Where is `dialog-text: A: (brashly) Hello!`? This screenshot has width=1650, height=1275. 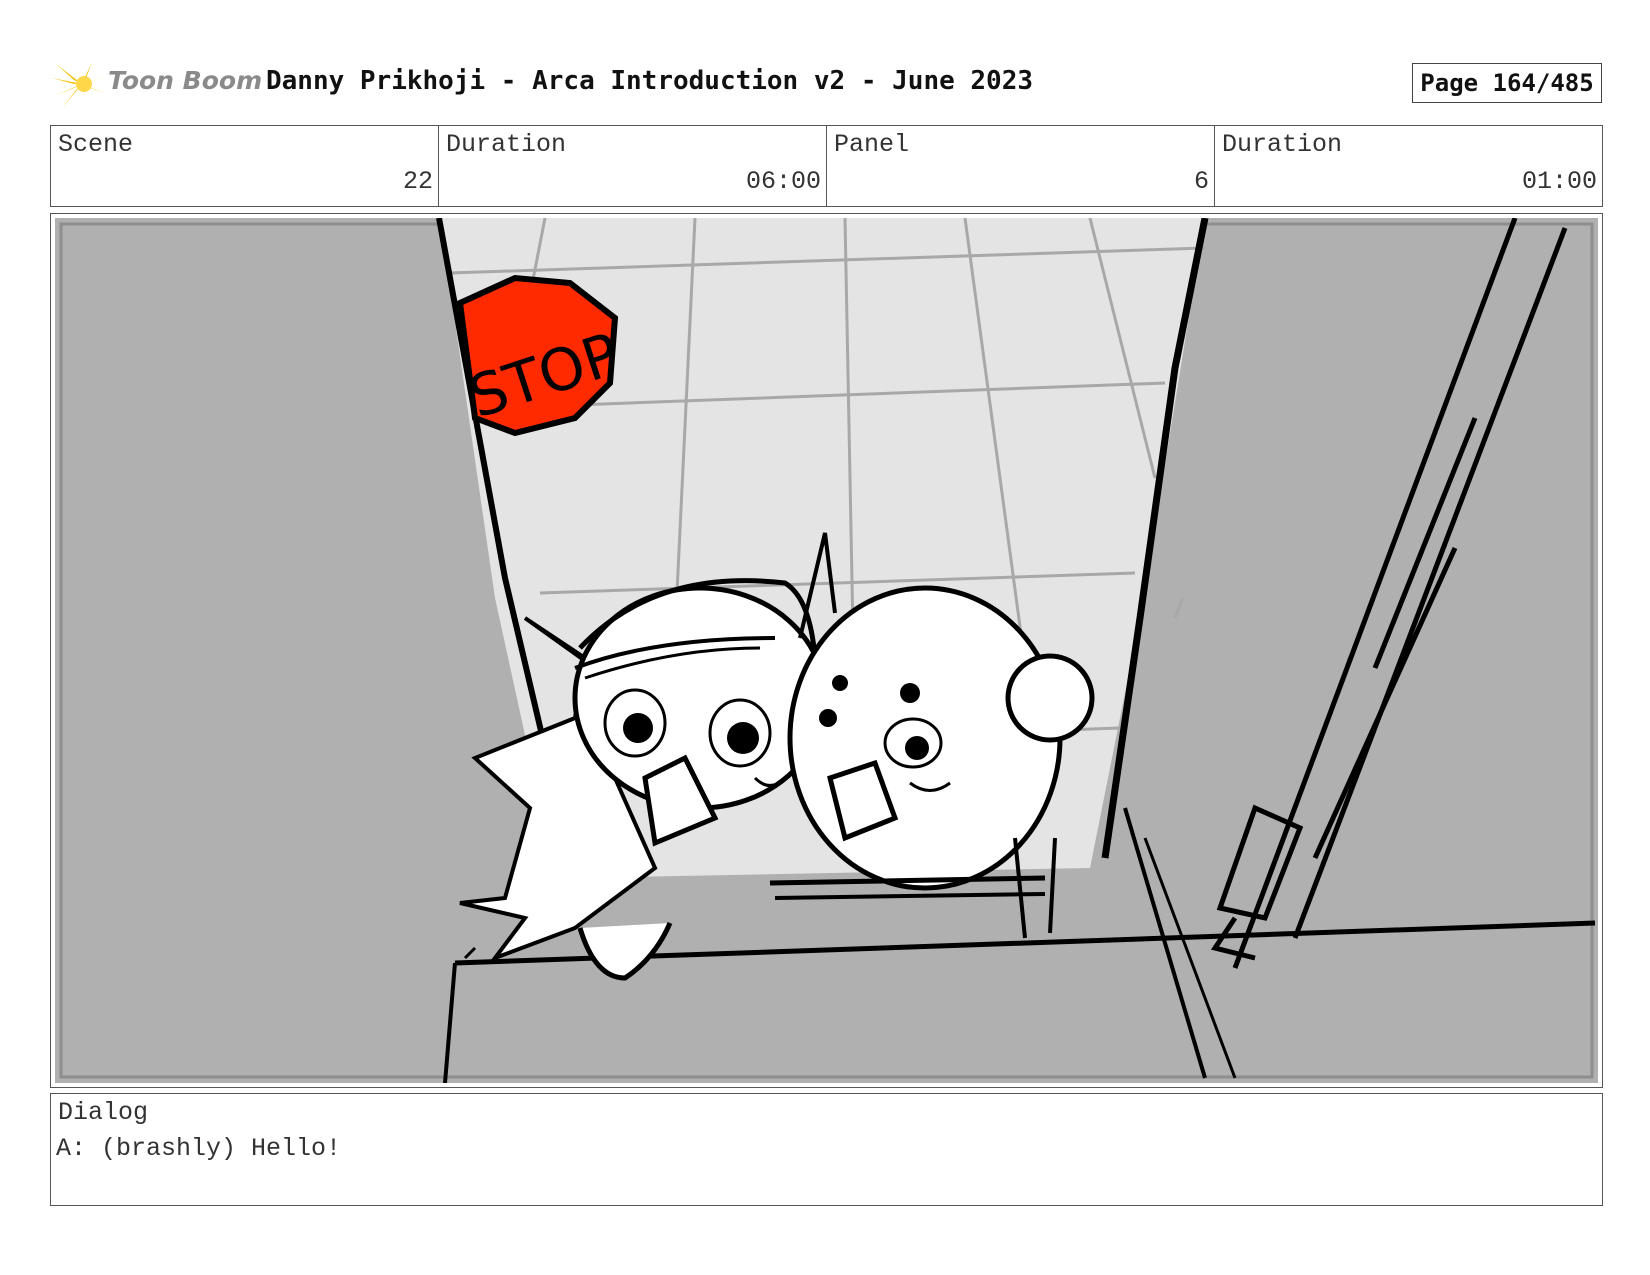 dialog-text: A: (brashly) Hello! is located at coordinates (199, 1148).